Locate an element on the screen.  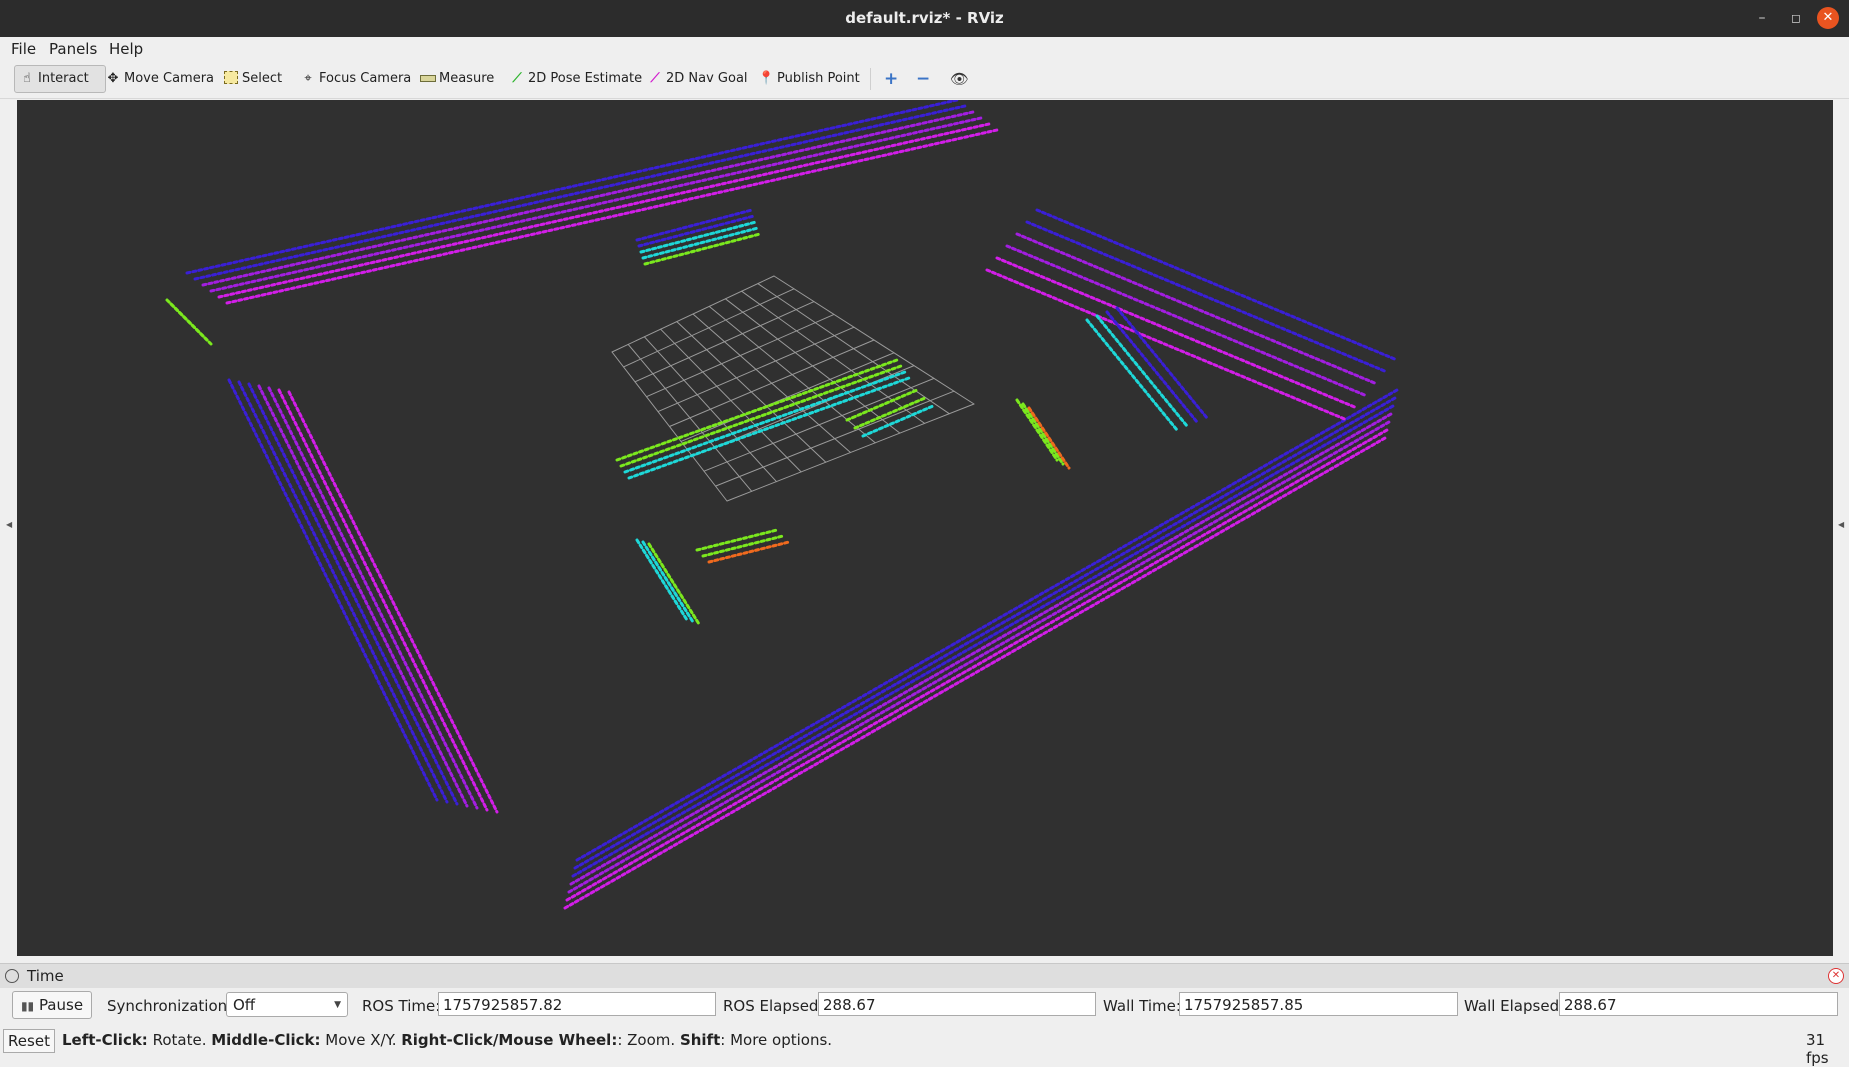
synchronization-select: Off ▼ is located at coordinates (287, 1004).